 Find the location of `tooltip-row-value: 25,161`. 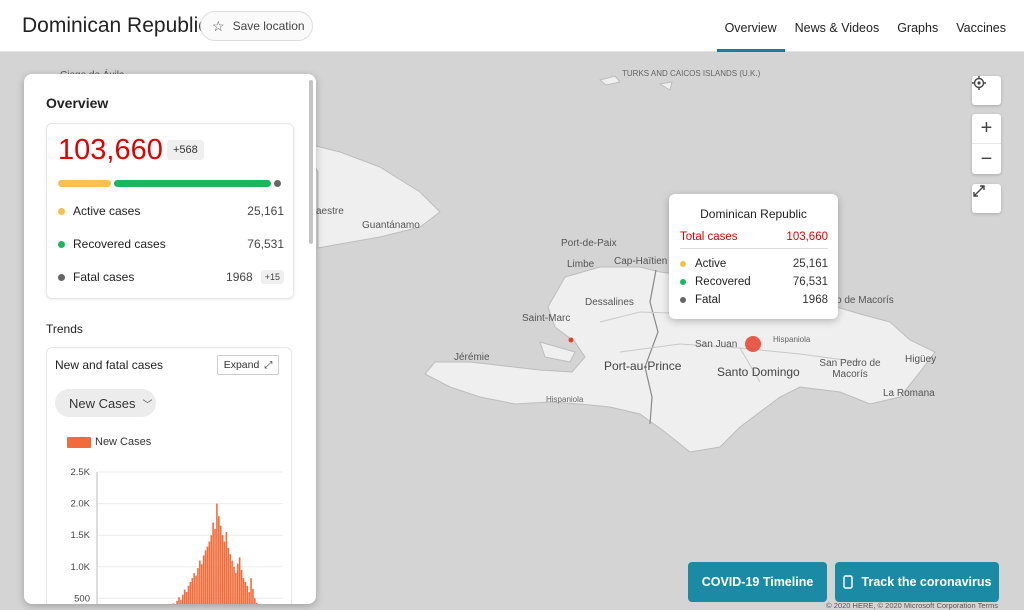

tooltip-row-value: 25,161 is located at coordinates (810, 264).